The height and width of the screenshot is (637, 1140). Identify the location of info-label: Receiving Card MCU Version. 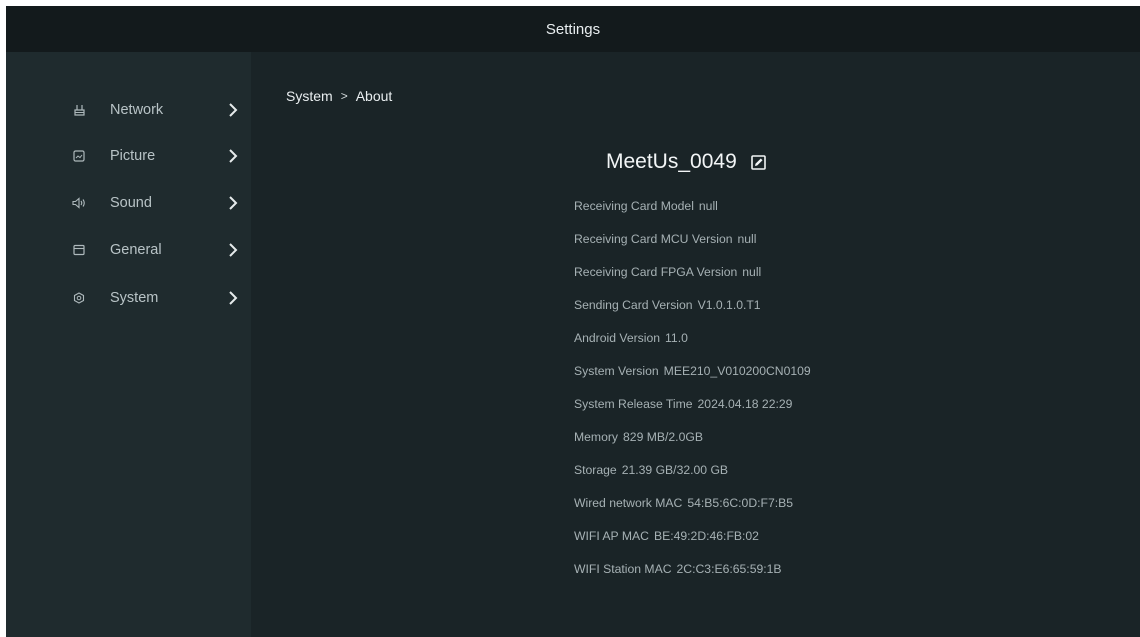
(653, 239).